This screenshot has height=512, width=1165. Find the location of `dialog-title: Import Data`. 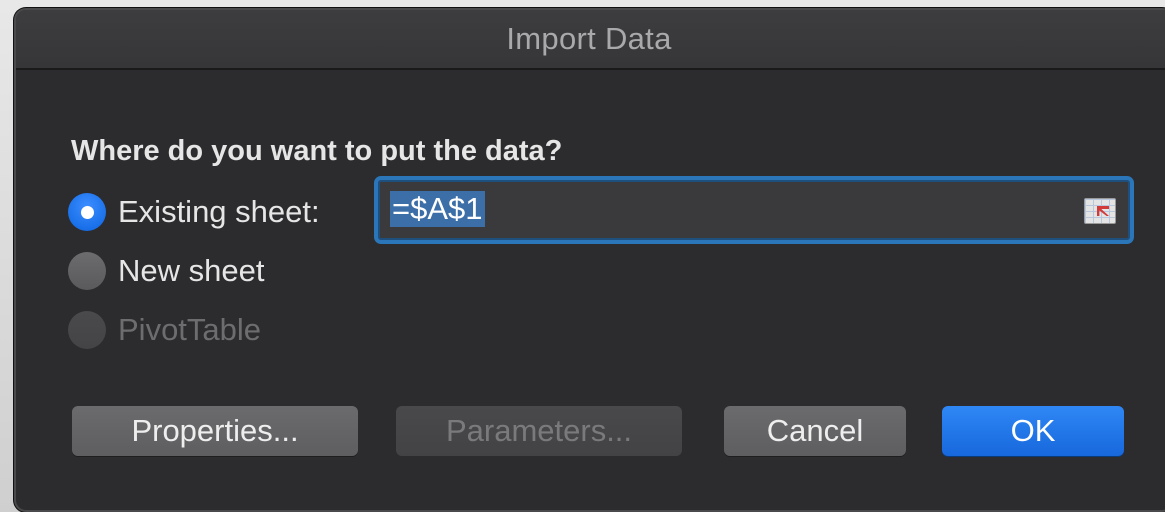

dialog-title: Import Data is located at coordinates (589, 38).